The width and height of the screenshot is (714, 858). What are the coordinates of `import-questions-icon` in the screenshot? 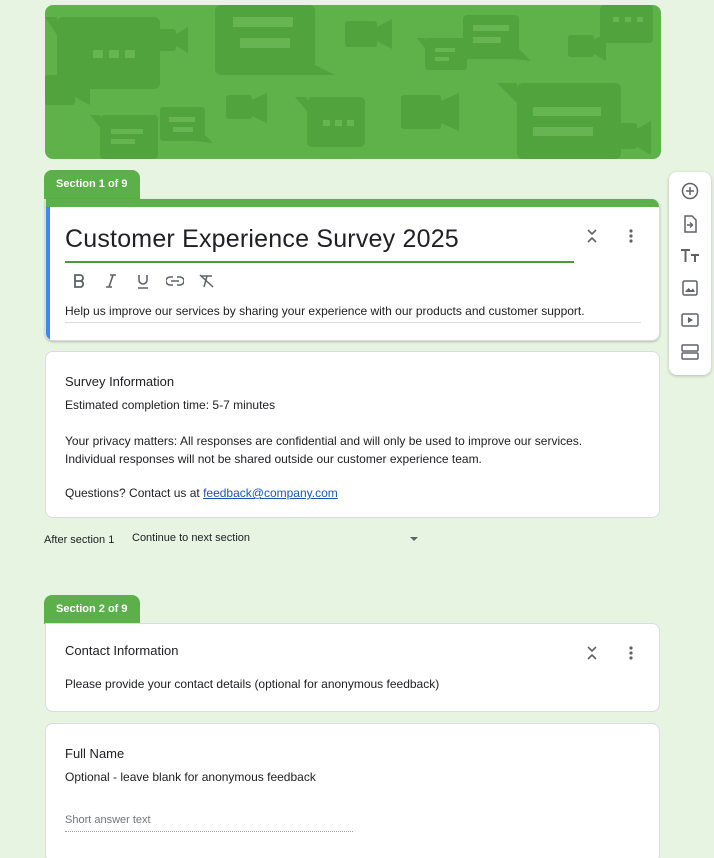 It's located at (690, 224).